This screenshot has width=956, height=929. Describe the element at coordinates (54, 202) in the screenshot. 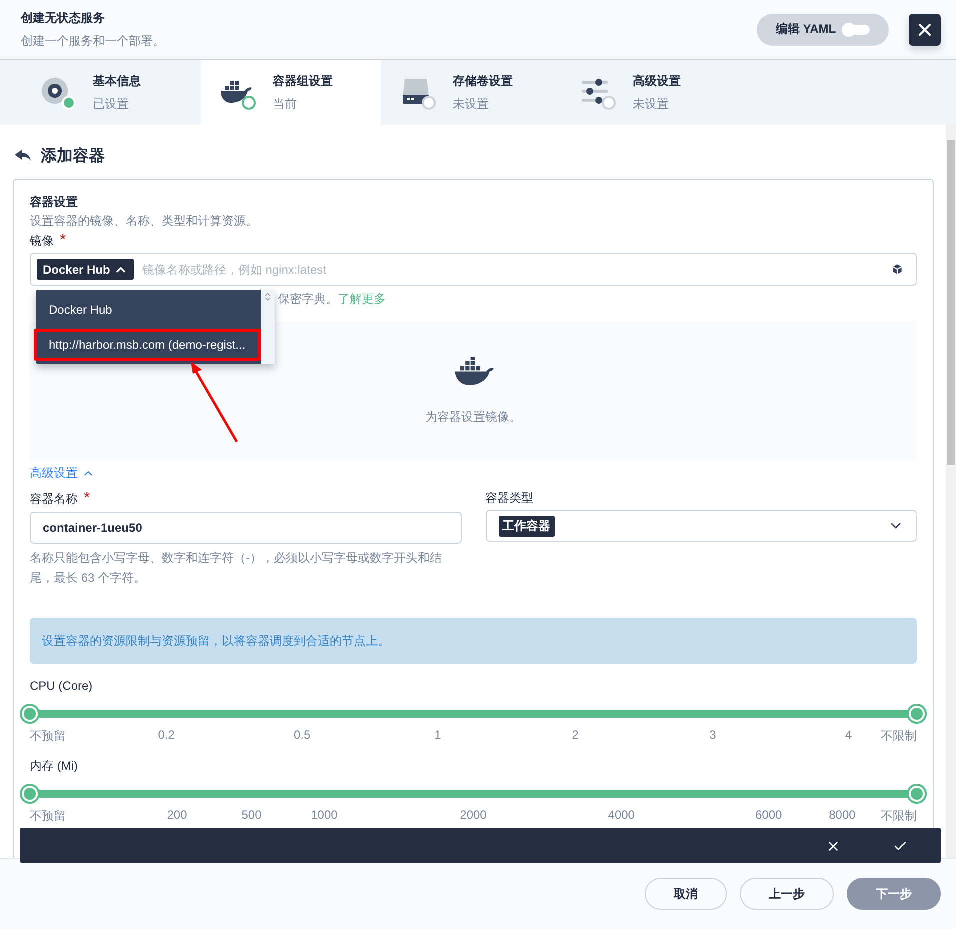

I see `section-title: 容器设置` at that location.